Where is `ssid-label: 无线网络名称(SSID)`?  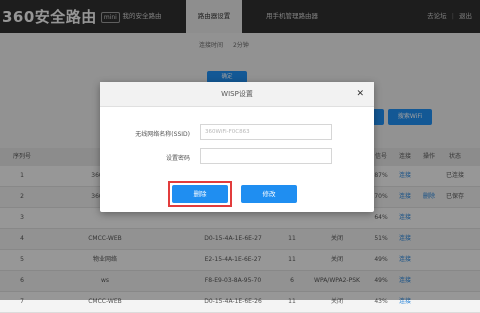
ssid-label: 无线网络名称(SSID) is located at coordinates (162, 134).